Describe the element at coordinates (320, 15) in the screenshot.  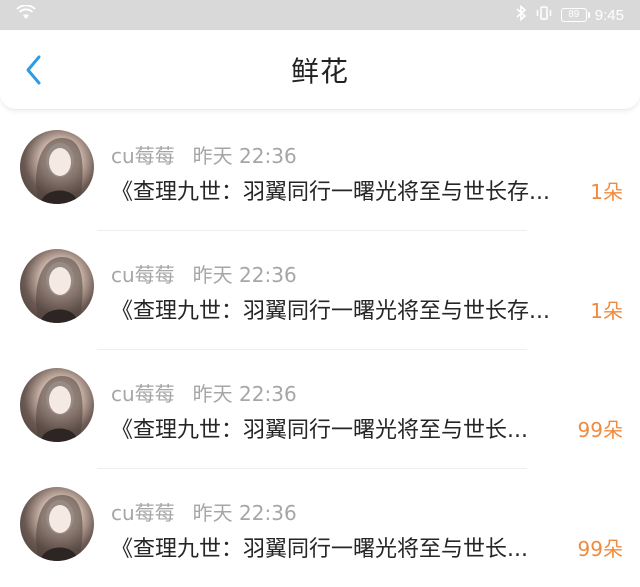
I see `status-bar: 89 9:45` at that location.